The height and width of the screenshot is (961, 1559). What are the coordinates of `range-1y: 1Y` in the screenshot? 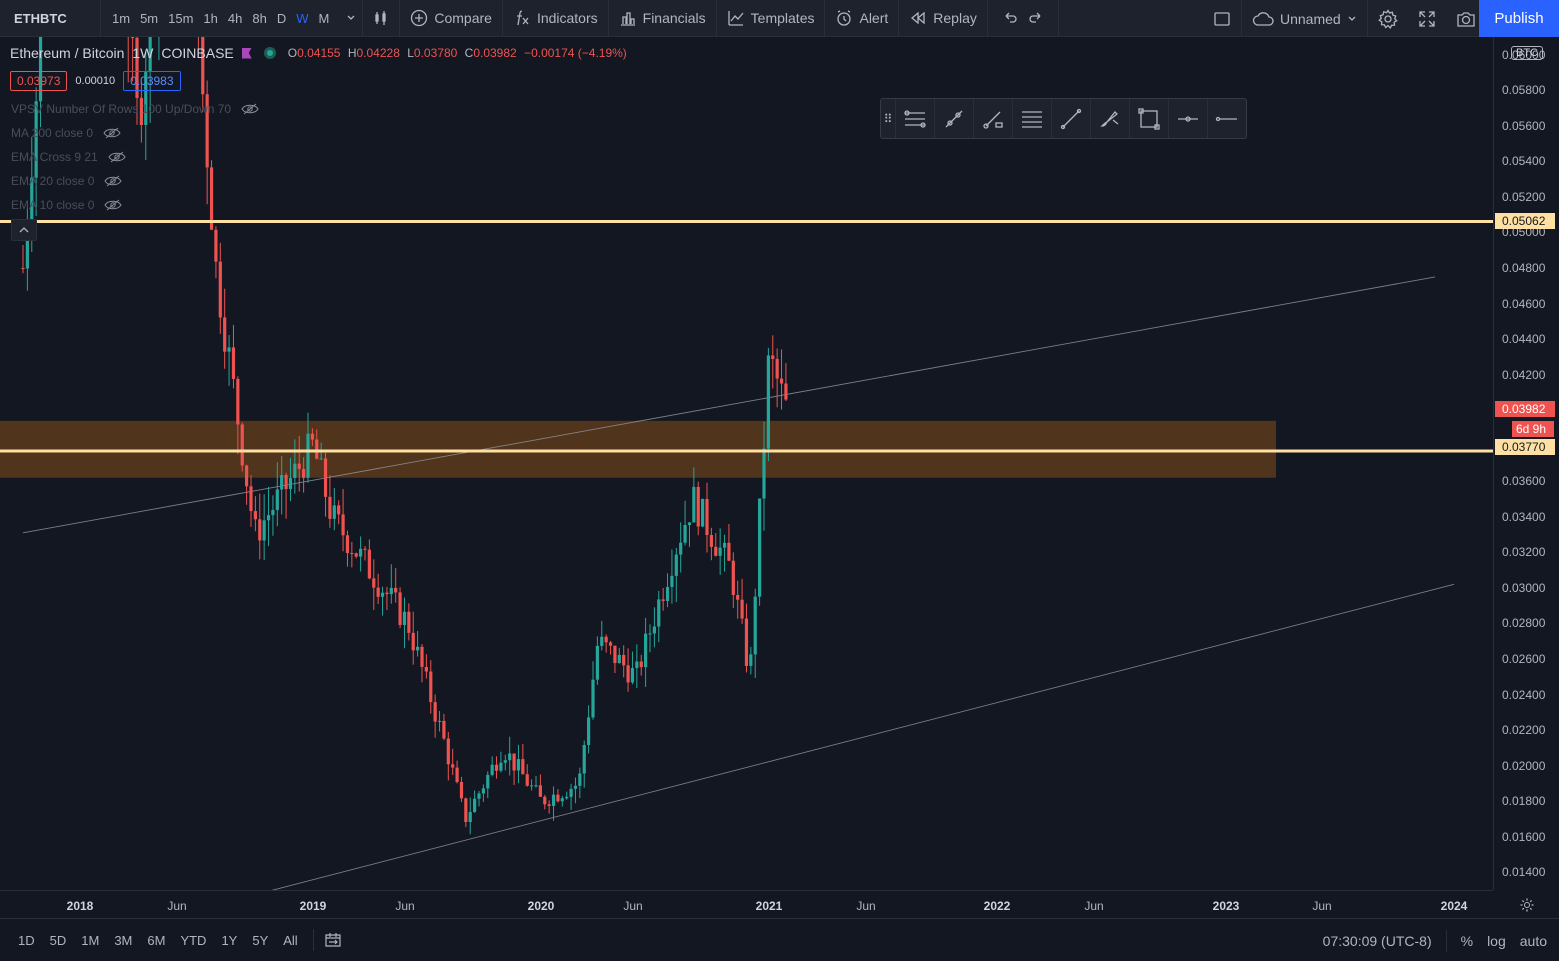 It's located at (228, 940).